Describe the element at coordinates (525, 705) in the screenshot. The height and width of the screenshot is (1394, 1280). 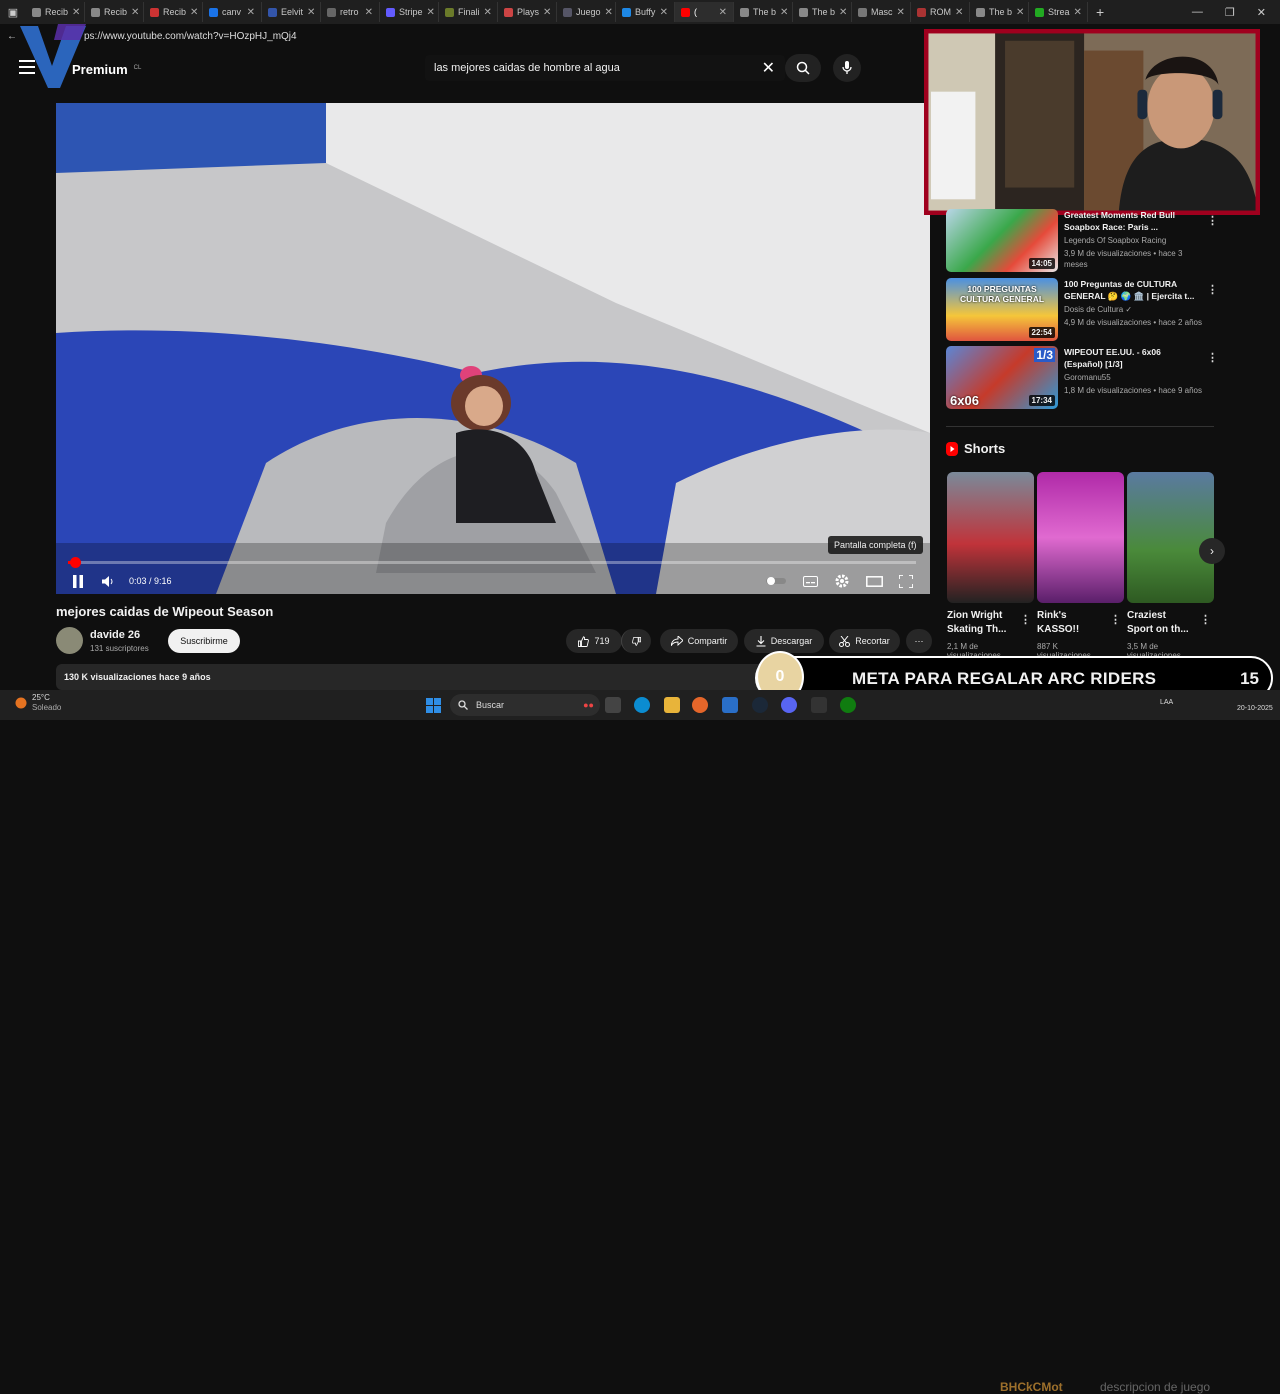
I see `taskbar-search: Buscar ●●` at that location.